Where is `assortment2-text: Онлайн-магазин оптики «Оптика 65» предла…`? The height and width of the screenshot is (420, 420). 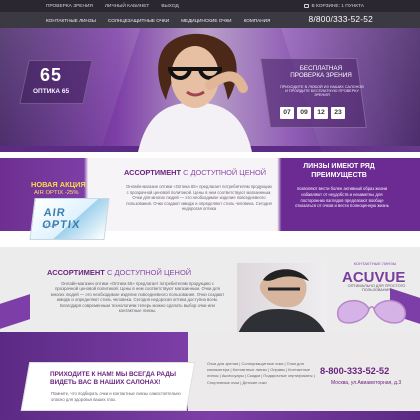
assortment2-text: Онлайн-магазин оптики «Оптика 65» предла… is located at coordinates (137, 297).